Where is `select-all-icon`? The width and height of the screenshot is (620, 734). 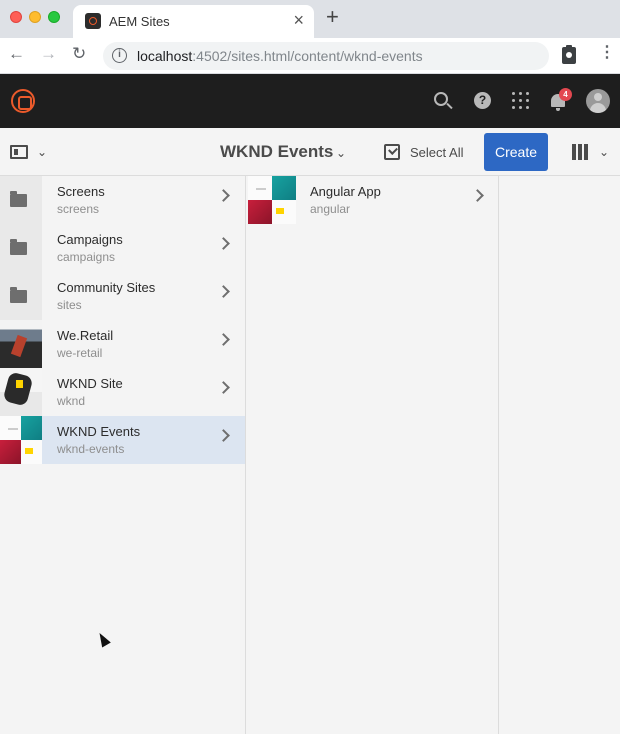 select-all-icon is located at coordinates (392, 152).